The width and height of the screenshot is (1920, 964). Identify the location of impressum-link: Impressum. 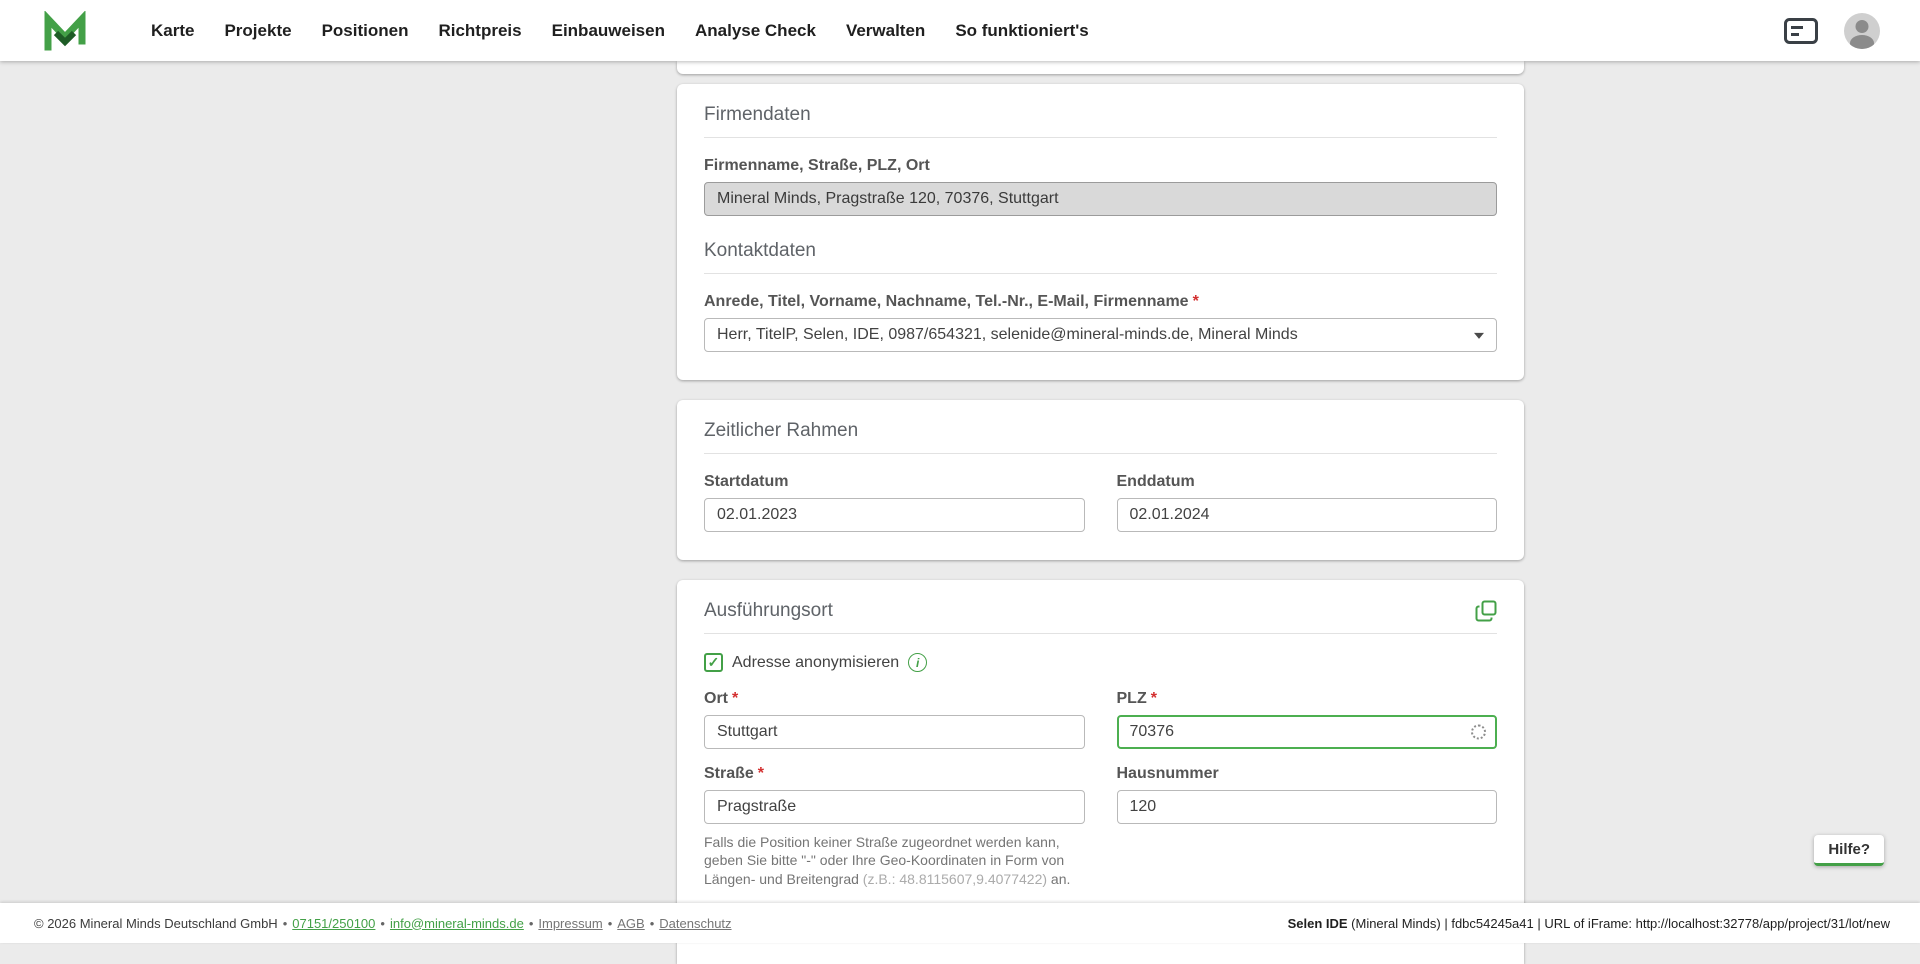
(570, 923).